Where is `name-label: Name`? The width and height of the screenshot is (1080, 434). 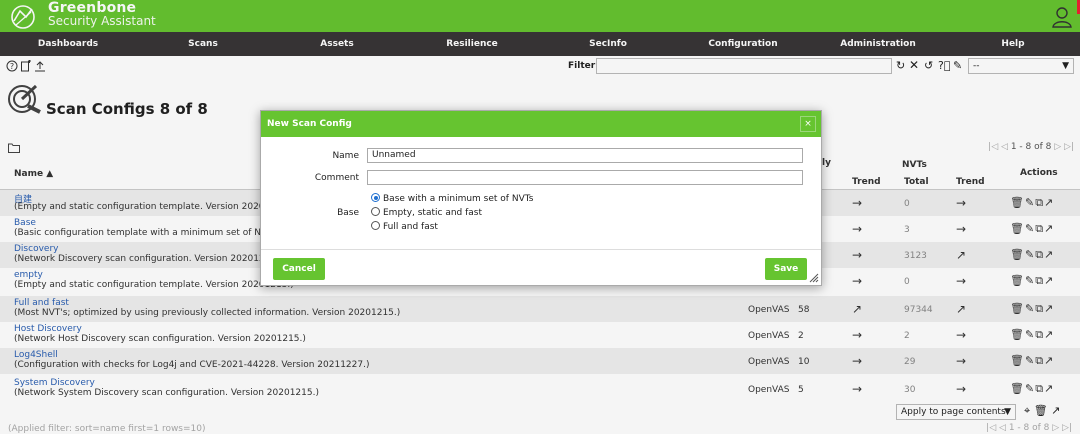
name-label: Name is located at coordinates (345, 156).